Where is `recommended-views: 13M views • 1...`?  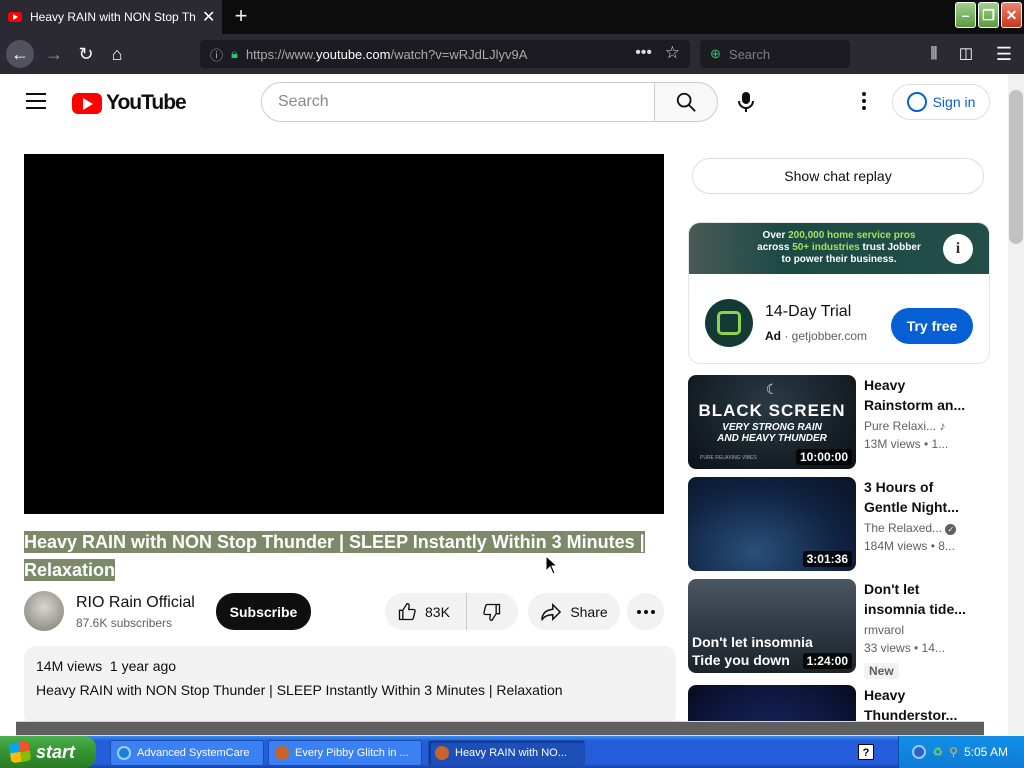 recommended-views: 13M views • 1... is located at coordinates (906, 444).